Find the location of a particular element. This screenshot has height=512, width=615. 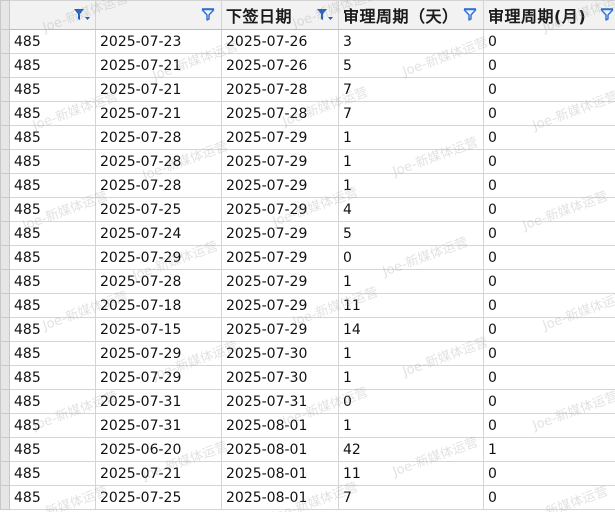

table-row: 485 2025-07-29 2025-07-30 1 0 is located at coordinates (307, 353).